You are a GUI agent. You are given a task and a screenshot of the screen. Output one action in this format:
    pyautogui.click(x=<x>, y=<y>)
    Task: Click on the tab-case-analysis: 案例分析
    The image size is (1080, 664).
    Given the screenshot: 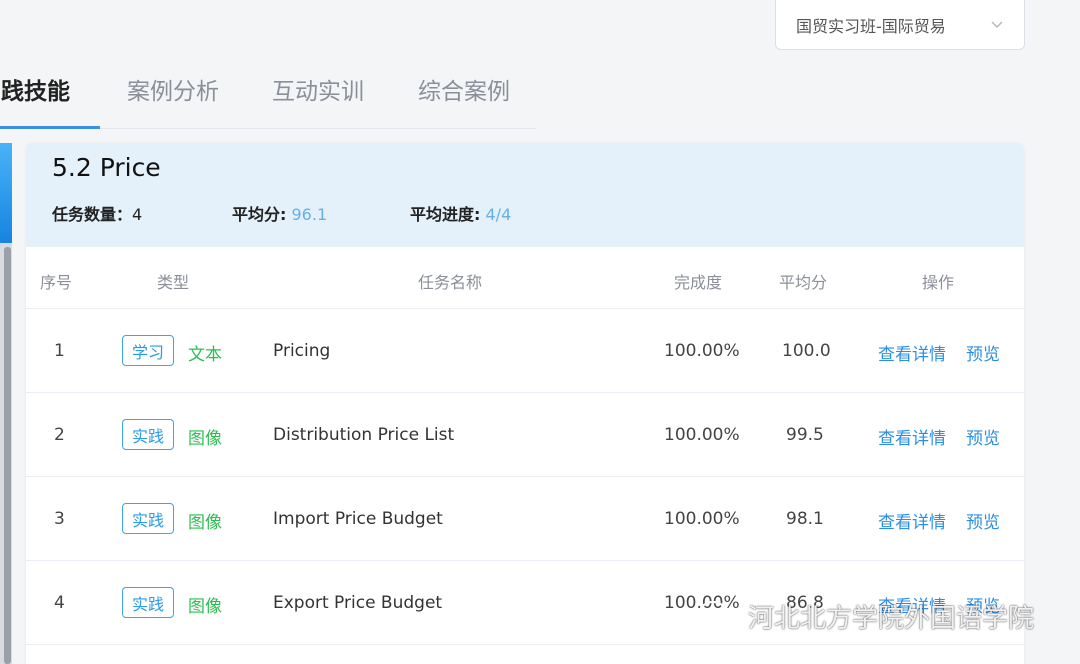 What is the action you would take?
    pyautogui.click(x=173, y=89)
    